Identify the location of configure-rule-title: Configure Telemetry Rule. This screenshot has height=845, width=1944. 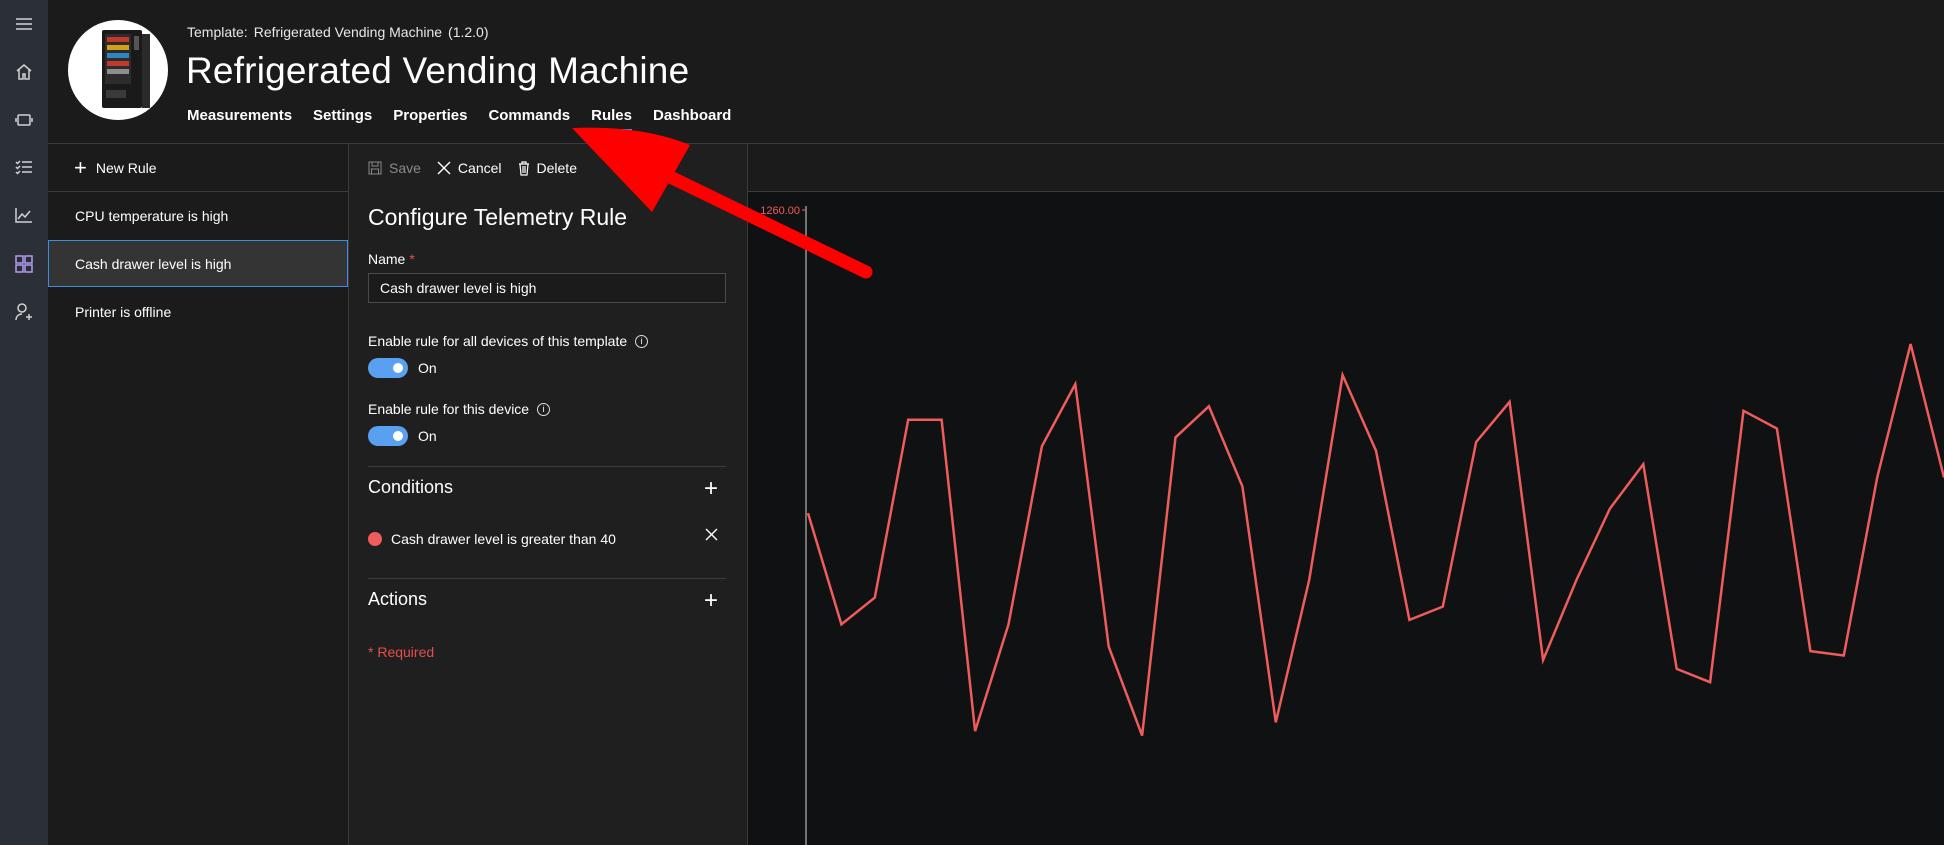
(498, 217).